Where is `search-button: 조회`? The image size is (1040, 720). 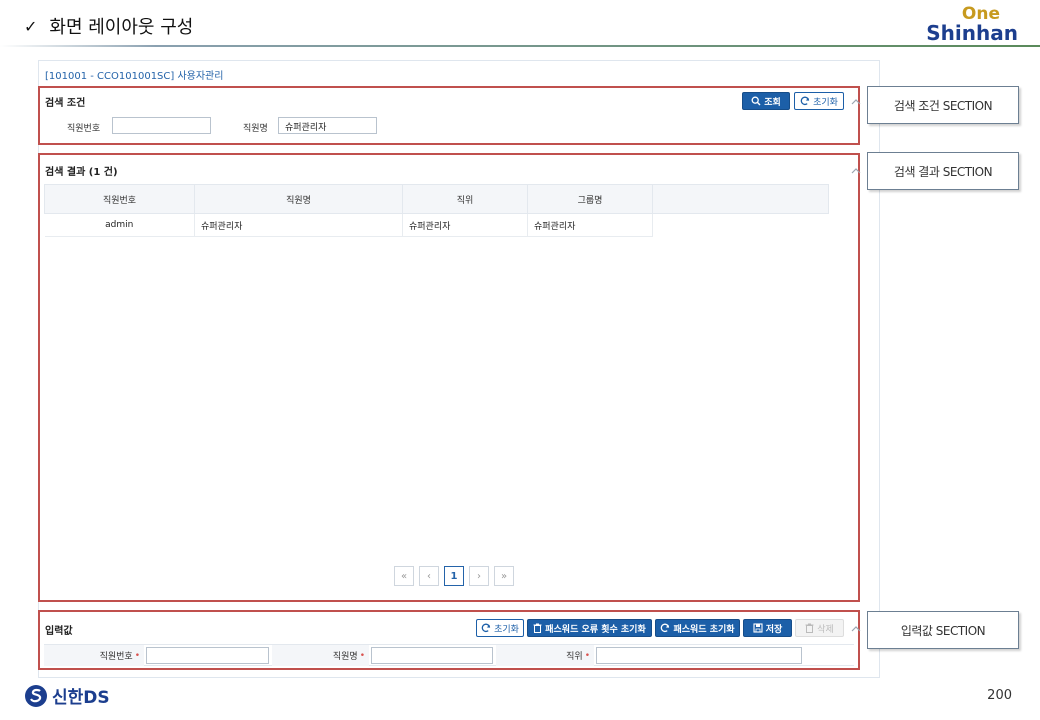 search-button: 조회 is located at coordinates (766, 101).